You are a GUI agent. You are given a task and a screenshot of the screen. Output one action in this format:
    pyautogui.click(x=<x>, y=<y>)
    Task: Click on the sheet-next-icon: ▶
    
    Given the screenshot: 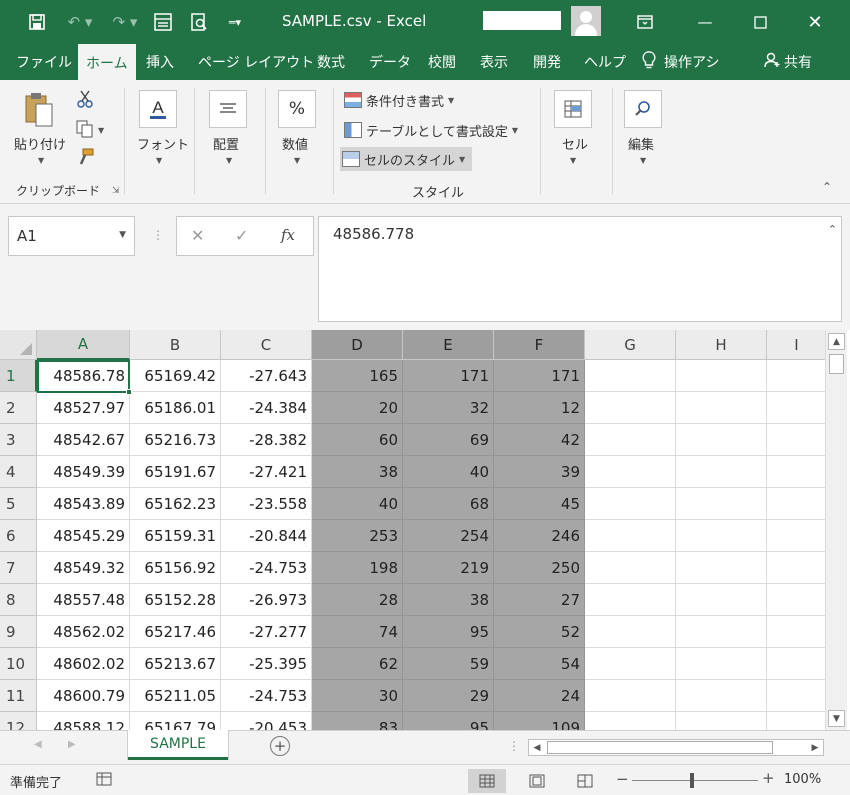 What is the action you would take?
    pyautogui.click(x=72, y=744)
    